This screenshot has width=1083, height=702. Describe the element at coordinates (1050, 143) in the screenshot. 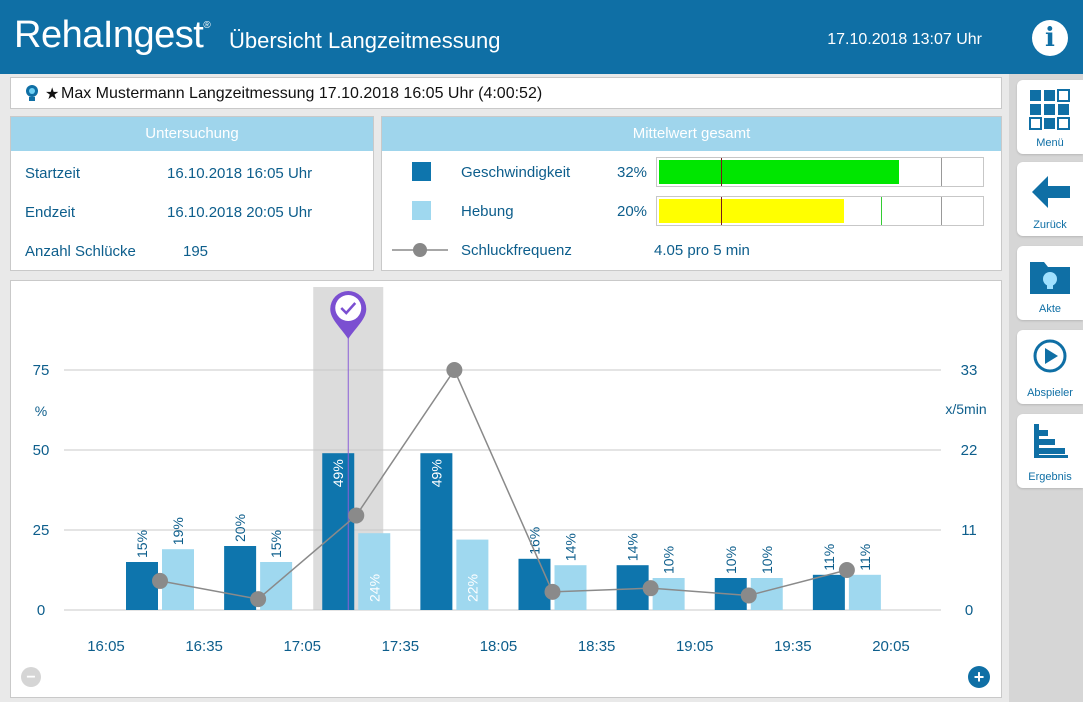

I see `sidebar-item-label: Menü` at that location.